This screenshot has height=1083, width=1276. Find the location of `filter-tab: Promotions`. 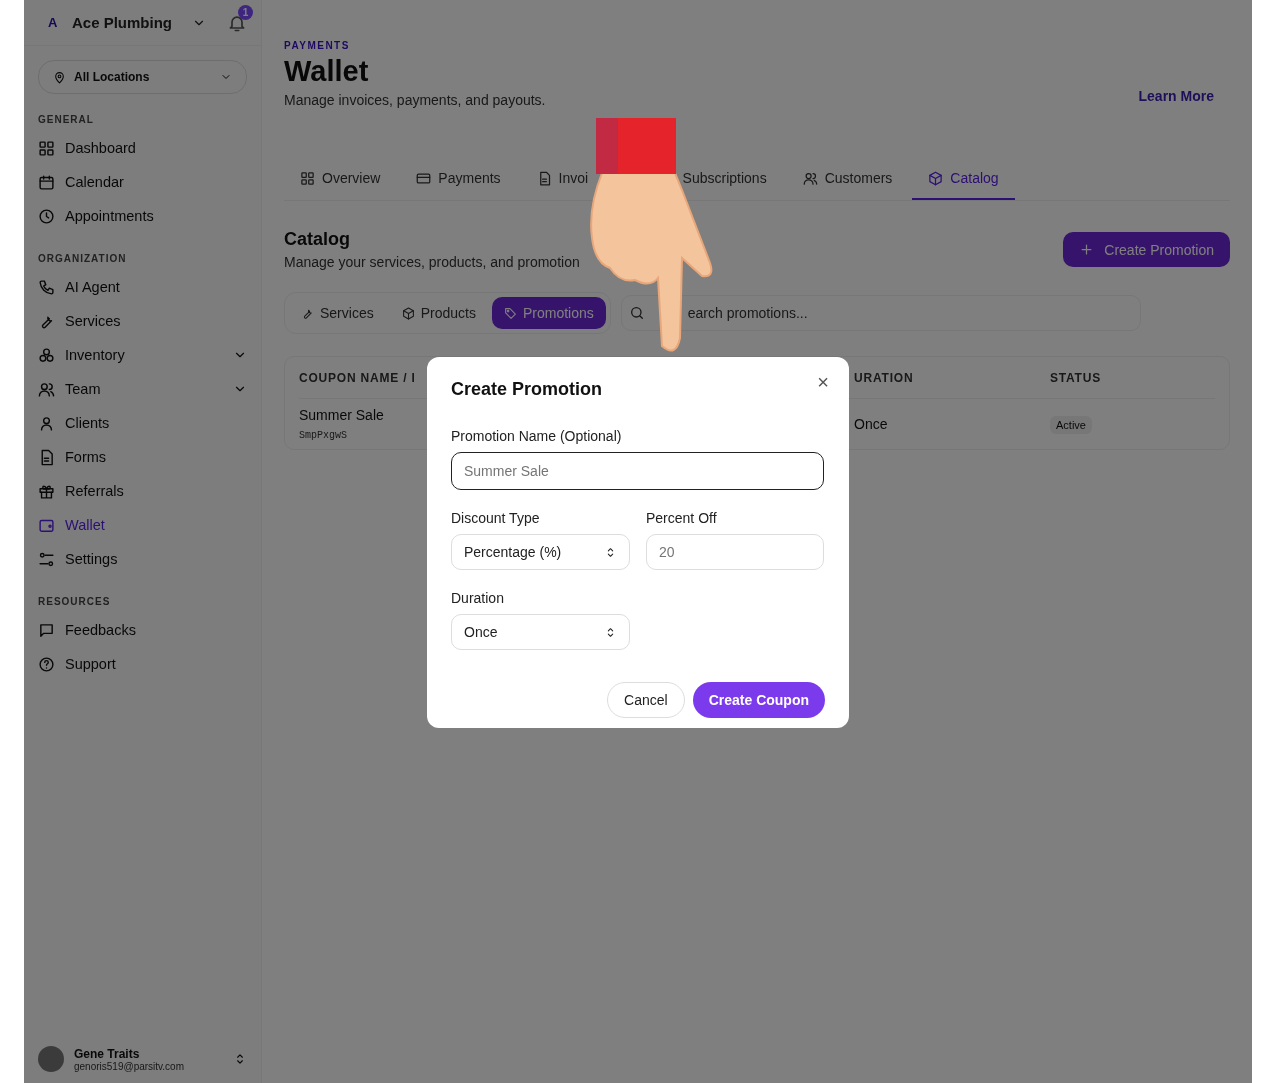

filter-tab: Promotions is located at coordinates (548, 313).